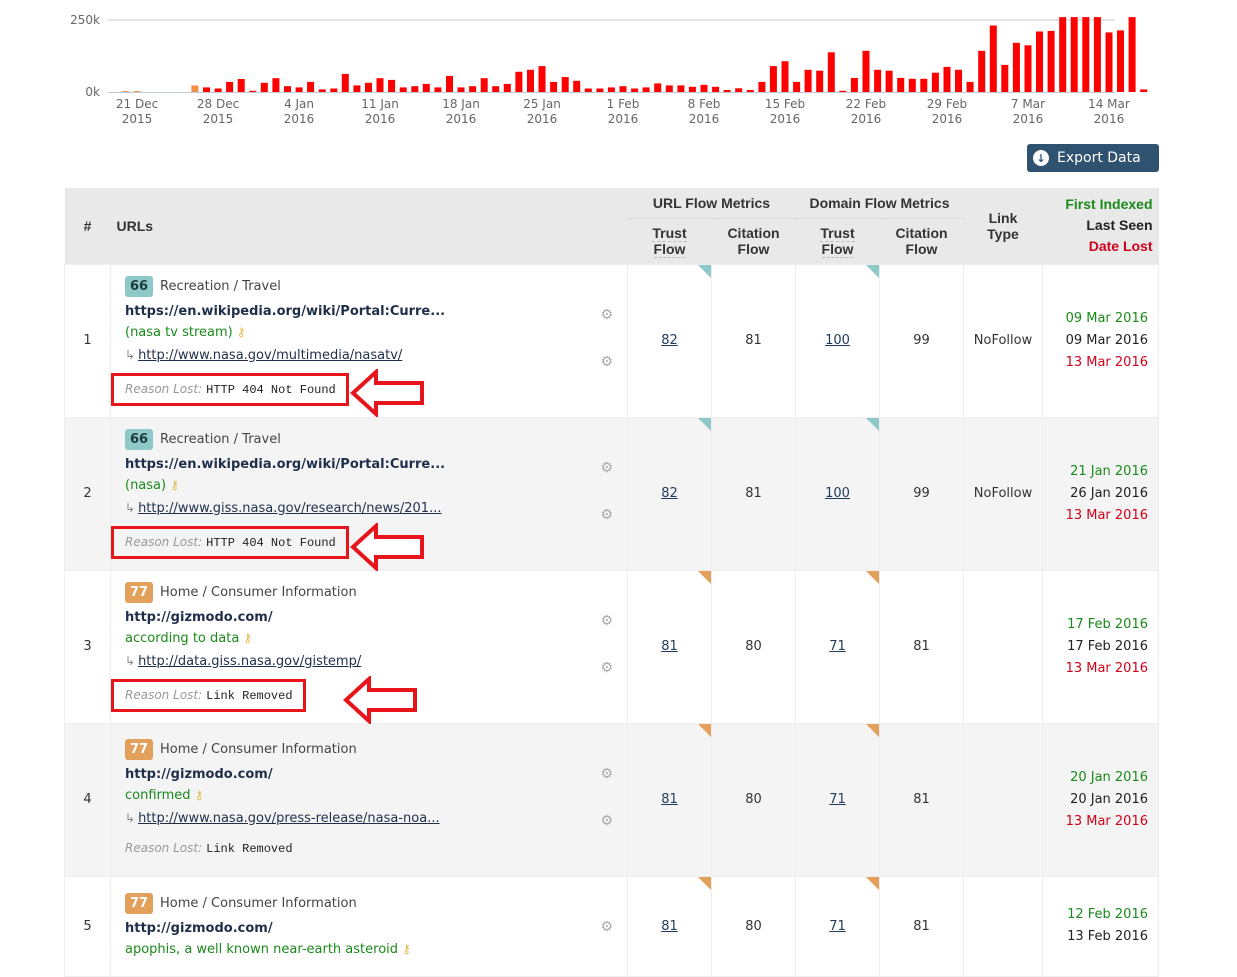 The image size is (1237, 977). Describe the element at coordinates (1098, 246) in the screenshot. I see `header-date-lost: Date Lost` at that location.